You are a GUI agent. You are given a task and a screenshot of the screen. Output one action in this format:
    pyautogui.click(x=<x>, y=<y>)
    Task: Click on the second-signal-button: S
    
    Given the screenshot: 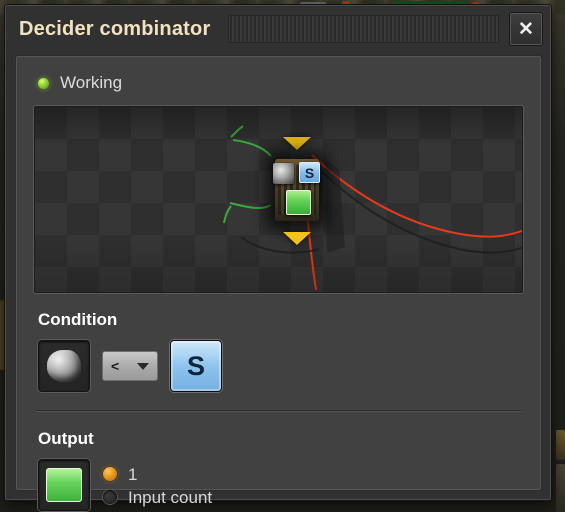 What is the action you would take?
    pyautogui.click(x=196, y=366)
    